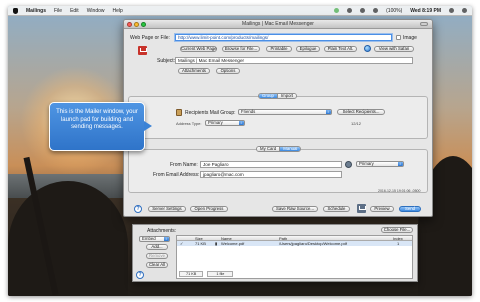  I want to click on window-controls, so click(136, 24).